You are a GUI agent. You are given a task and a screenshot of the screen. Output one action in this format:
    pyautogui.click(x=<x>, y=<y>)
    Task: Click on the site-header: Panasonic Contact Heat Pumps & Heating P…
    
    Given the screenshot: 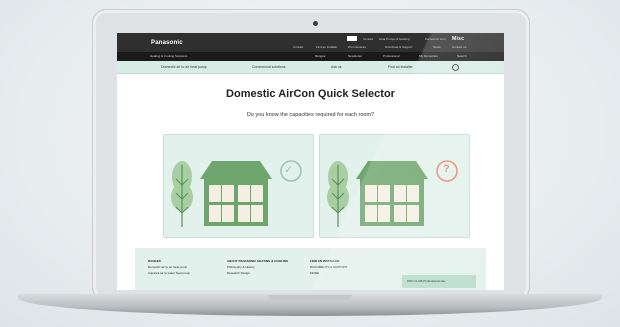 What is the action you would take?
    pyautogui.click(x=310, y=42)
    